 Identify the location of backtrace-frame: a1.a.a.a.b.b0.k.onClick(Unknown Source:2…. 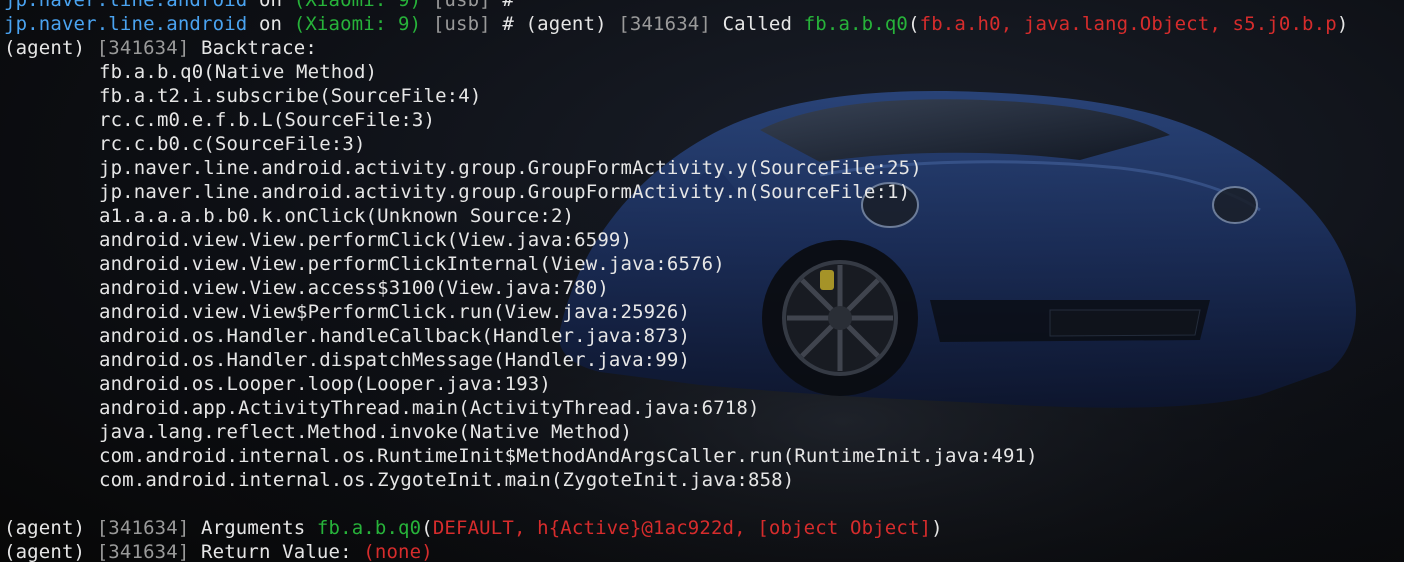
(337, 216).